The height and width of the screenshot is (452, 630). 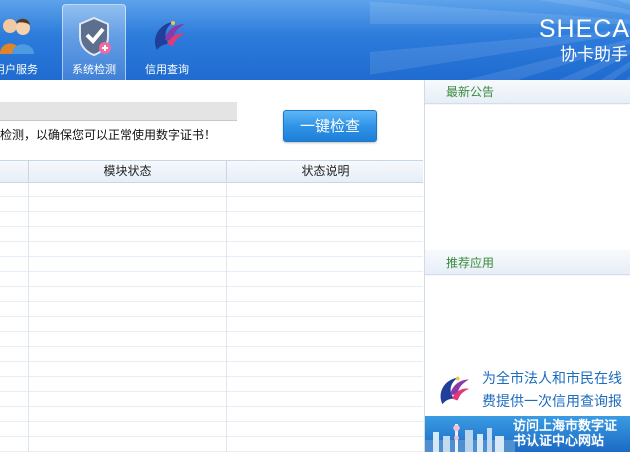 What do you see at coordinates (169, 35) in the screenshot?
I see `phoenix-icon` at bounding box center [169, 35].